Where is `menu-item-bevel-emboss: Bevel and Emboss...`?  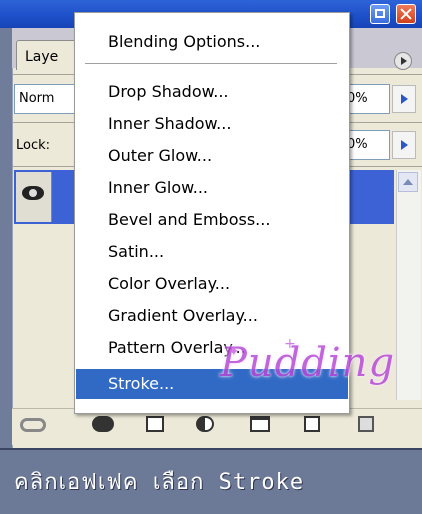 menu-item-bevel-emboss: Bevel and Emboss... is located at coordinates (212, 220).